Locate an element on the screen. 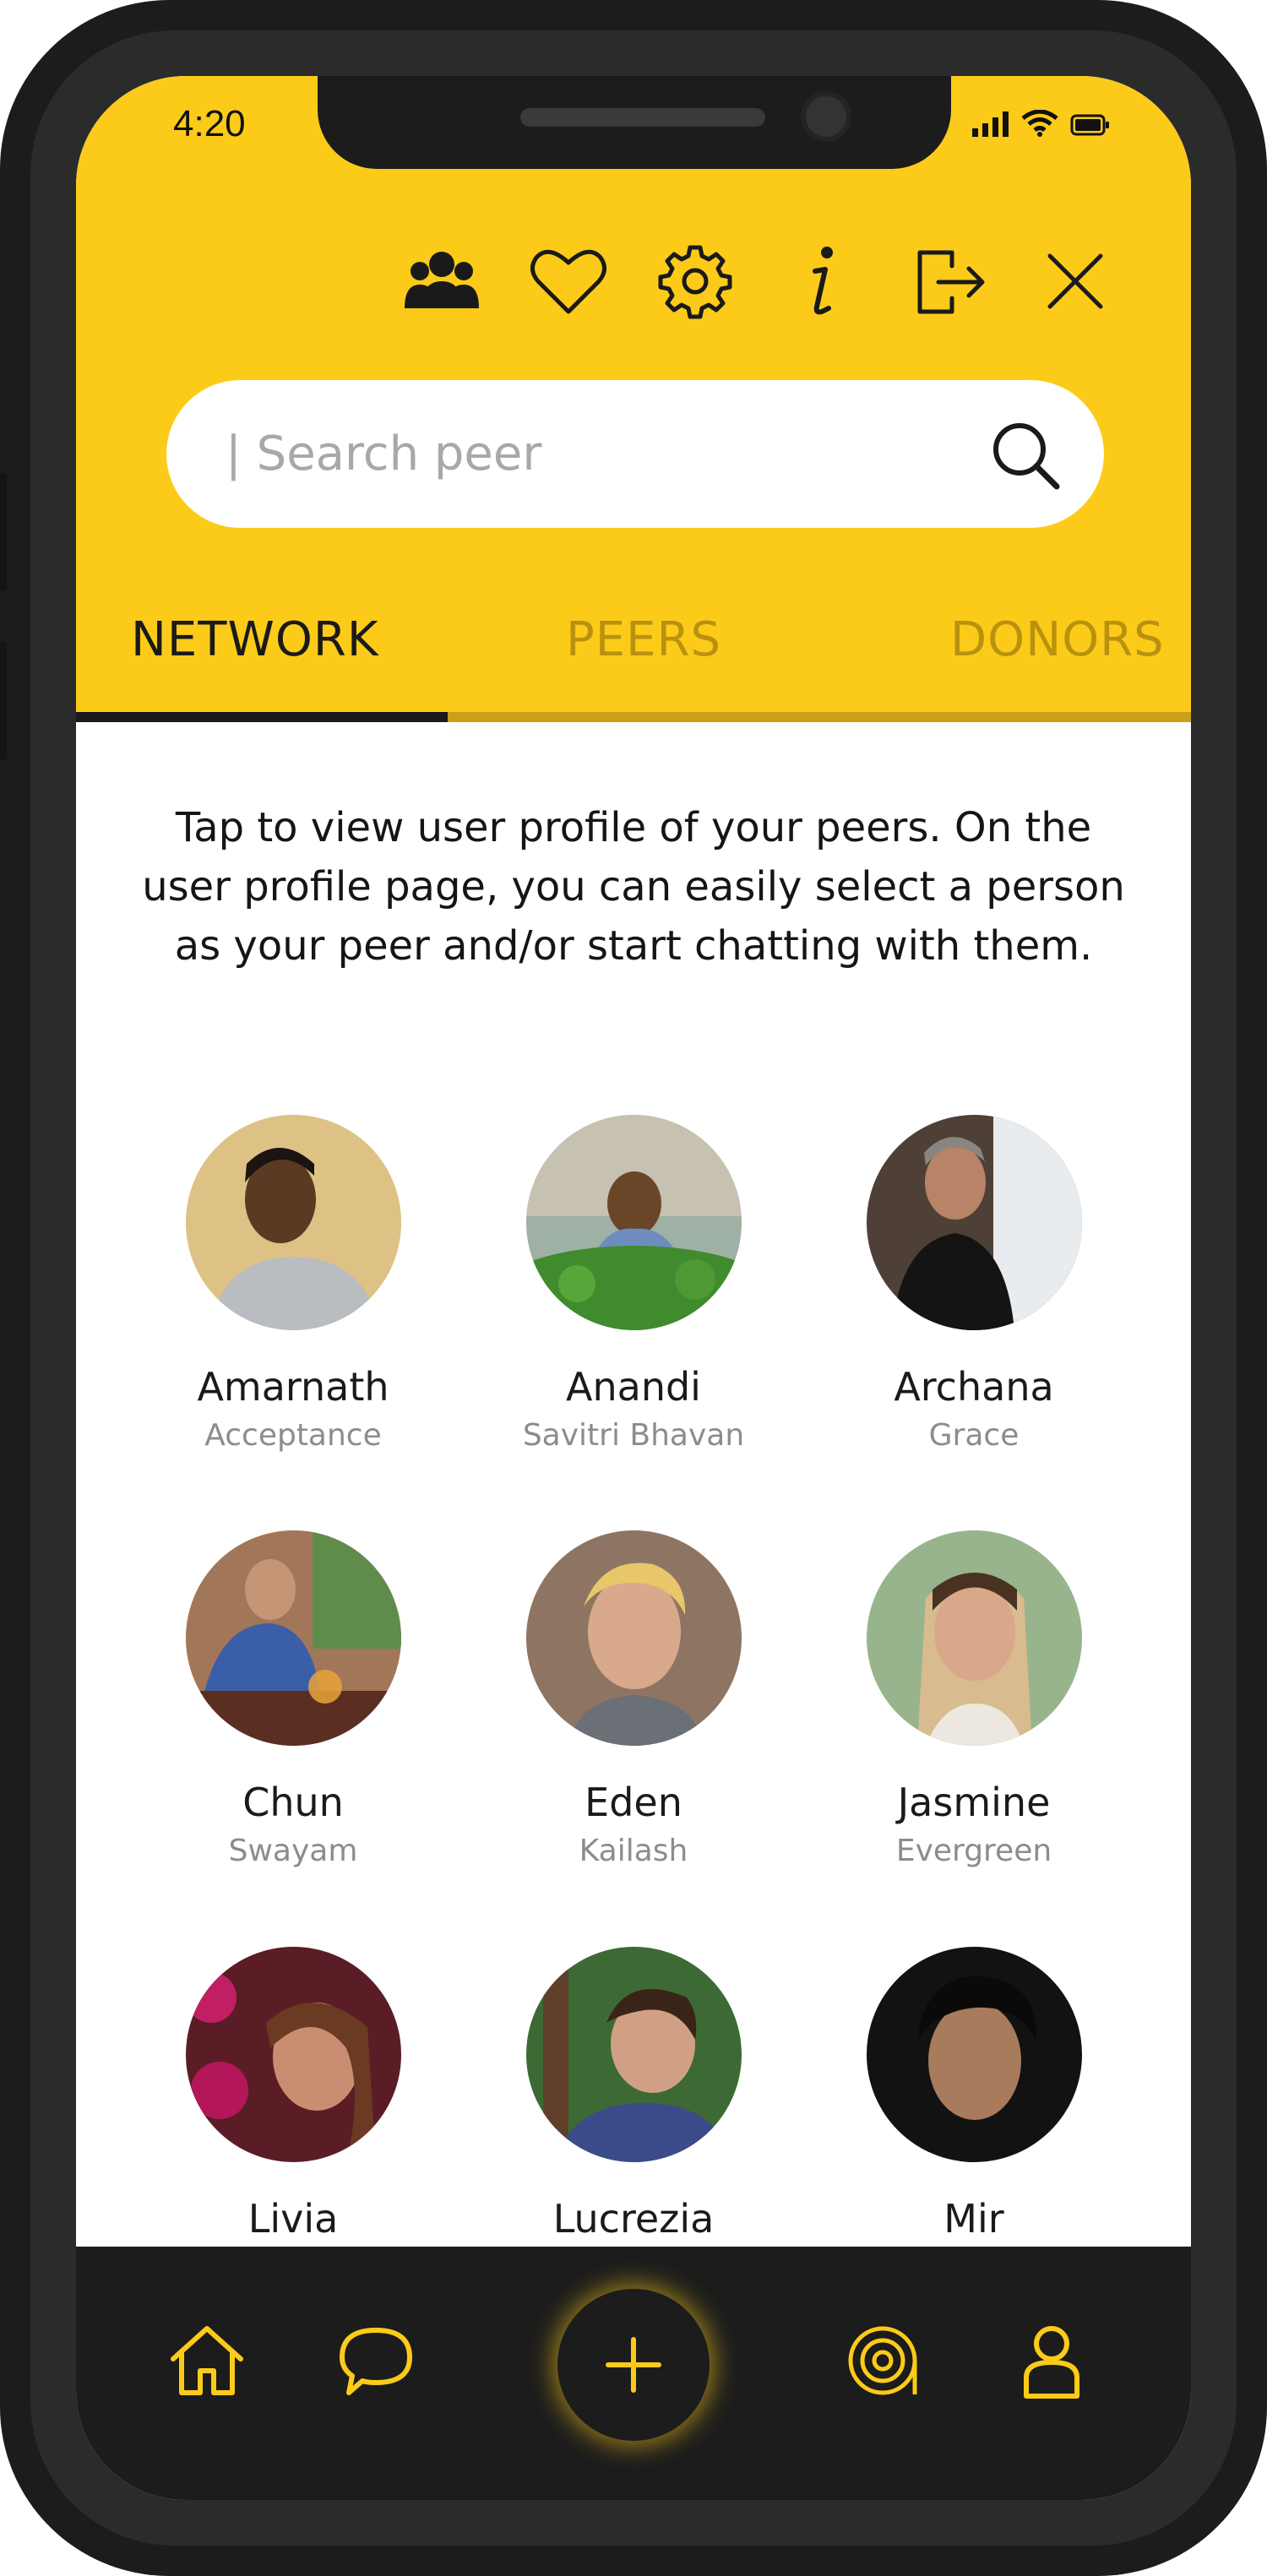  chat-icon is located at coordinates (376, 2360).